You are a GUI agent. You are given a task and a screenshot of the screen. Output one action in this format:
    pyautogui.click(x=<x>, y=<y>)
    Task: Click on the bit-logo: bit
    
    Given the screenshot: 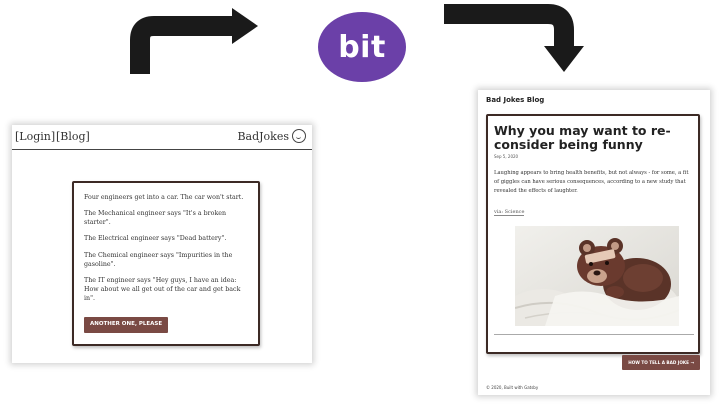 What is the action you would take?
    pyautogui.click(x=362, y=47)
    